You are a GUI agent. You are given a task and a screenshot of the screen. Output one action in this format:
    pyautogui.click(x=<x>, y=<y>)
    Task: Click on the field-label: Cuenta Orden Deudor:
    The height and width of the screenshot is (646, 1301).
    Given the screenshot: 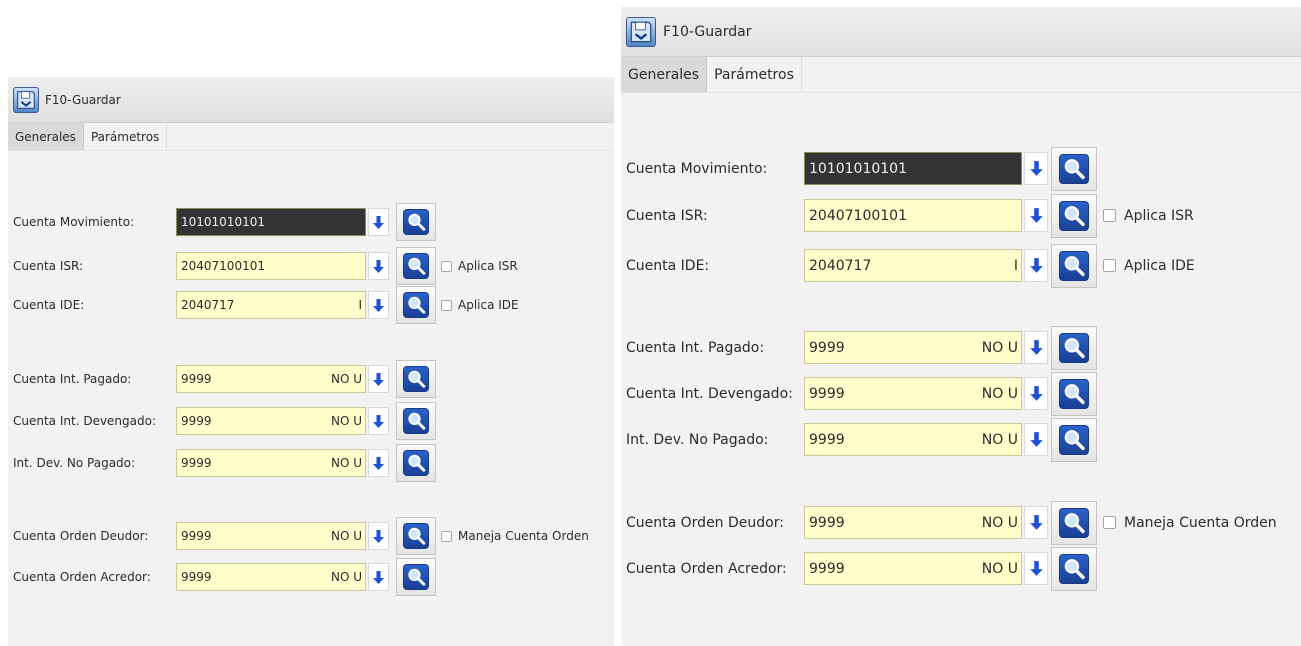 What is the action you would take?
    pyautogui.click(x=705, y=522)
    